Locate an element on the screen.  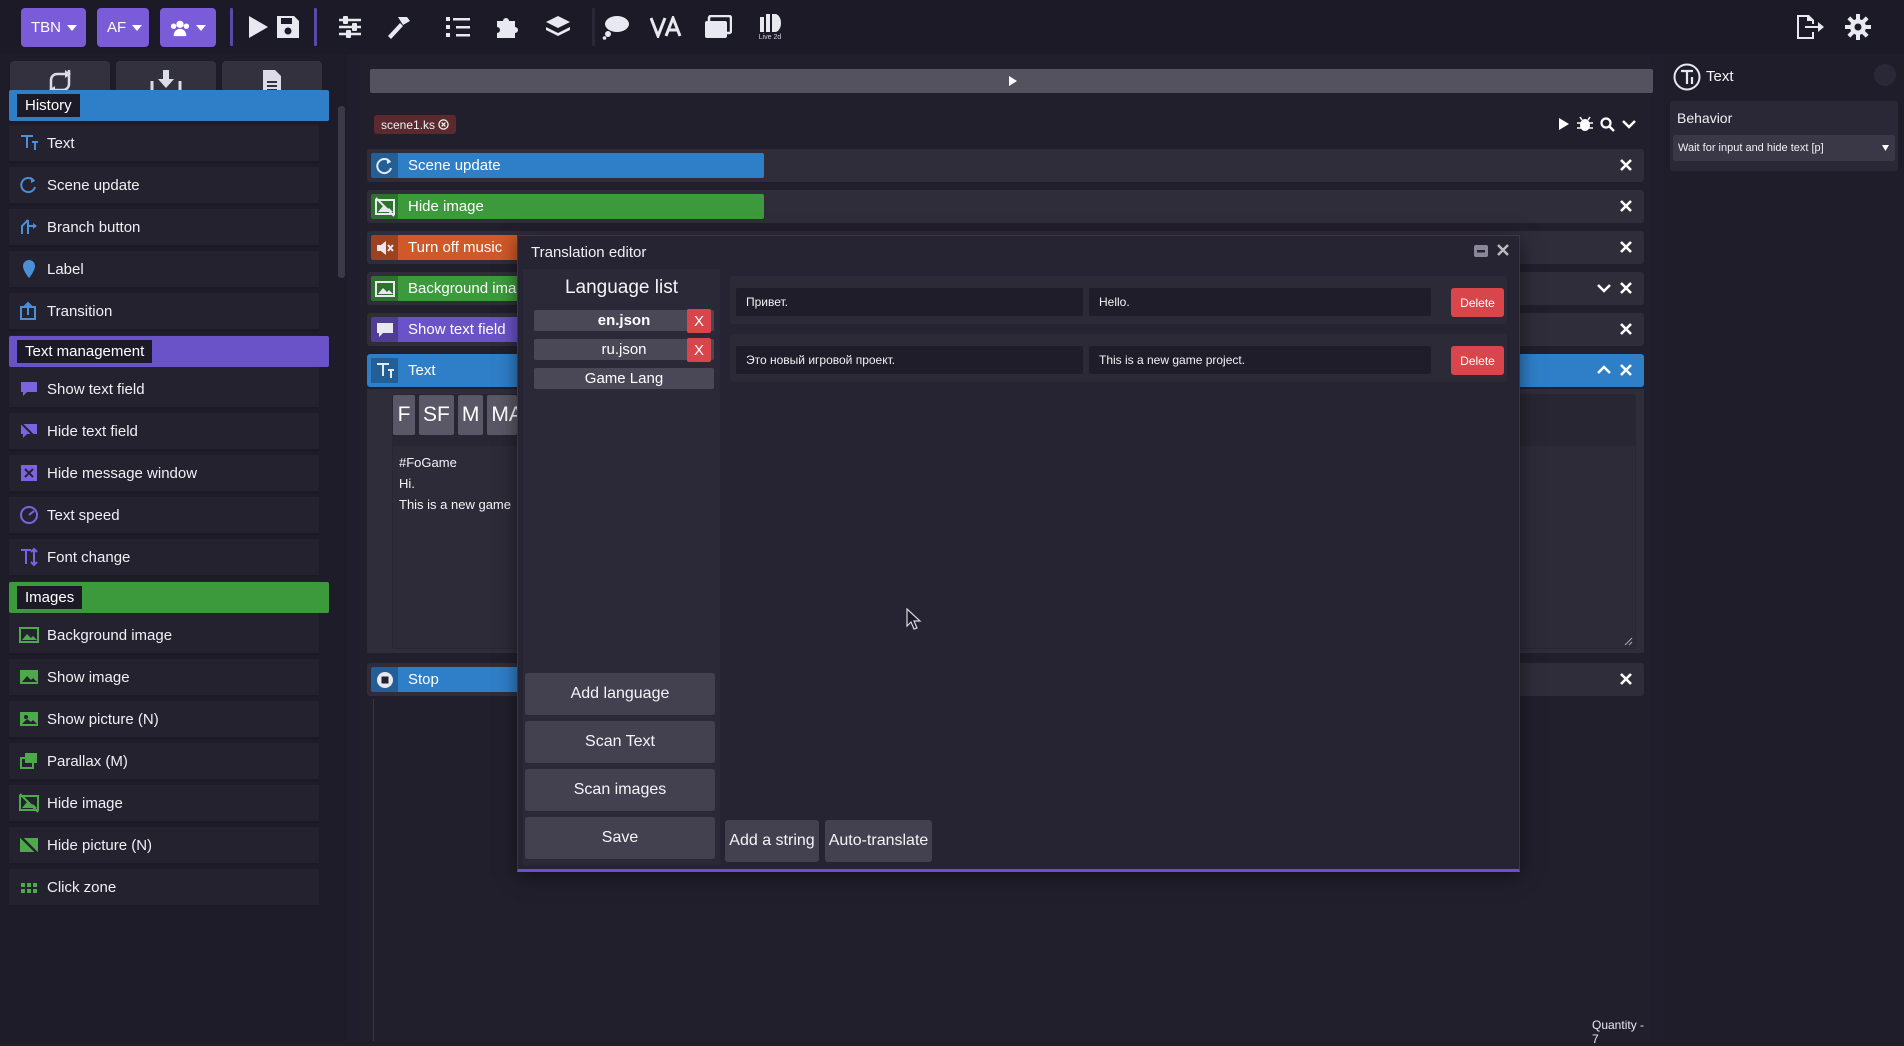
scan-text-button: Scan Text is located at coordinates (620, 742).